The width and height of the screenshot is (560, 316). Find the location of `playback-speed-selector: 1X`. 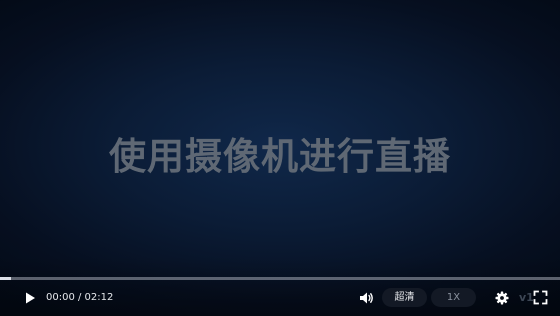

playback-speed-selector: 1X is located at coordinates (453, 297).